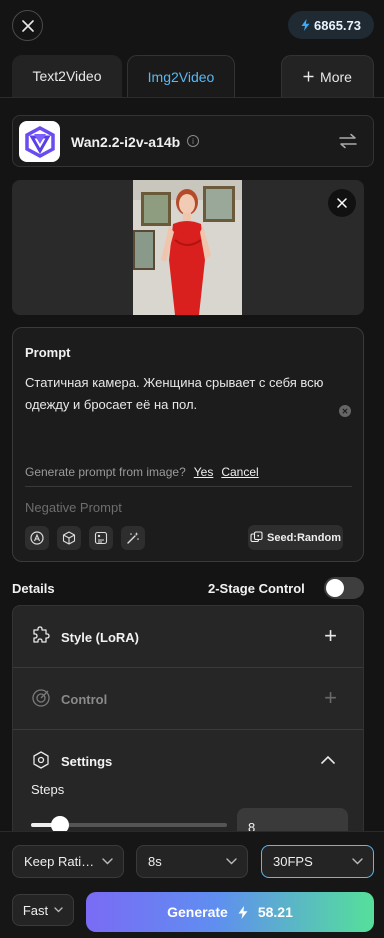 The image size is (384, 938). I want to click on settings-label: Settings, so click(87, 761).